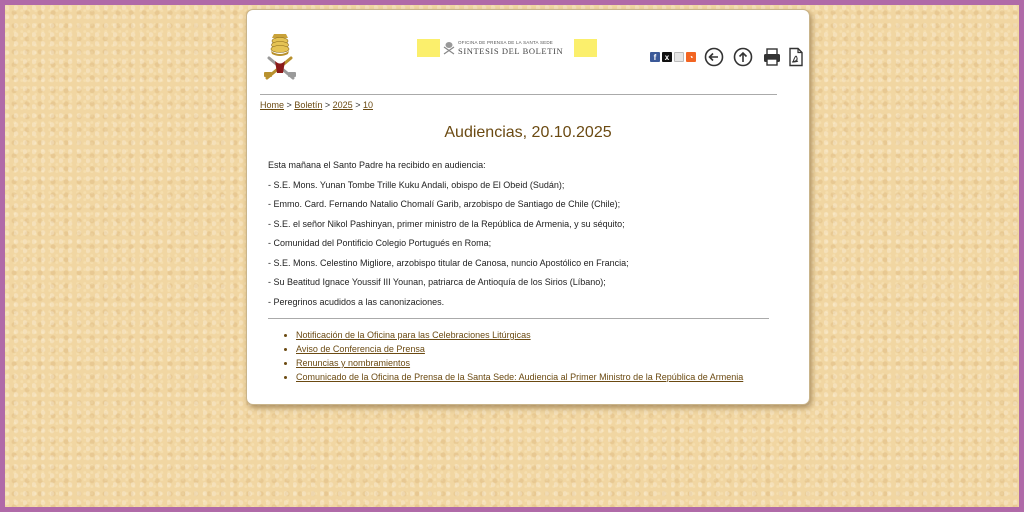  Describe the element at coordinates (796, 57) in the screenshot. I see `pdf-icon` at that location.